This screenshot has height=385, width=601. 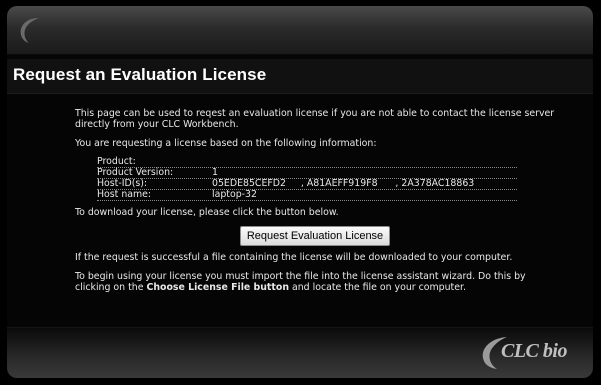 What do you see at coordinates (135, 172) in the screenshot?
I see `info-label: Product Version:` at bounding box center [135, 172].